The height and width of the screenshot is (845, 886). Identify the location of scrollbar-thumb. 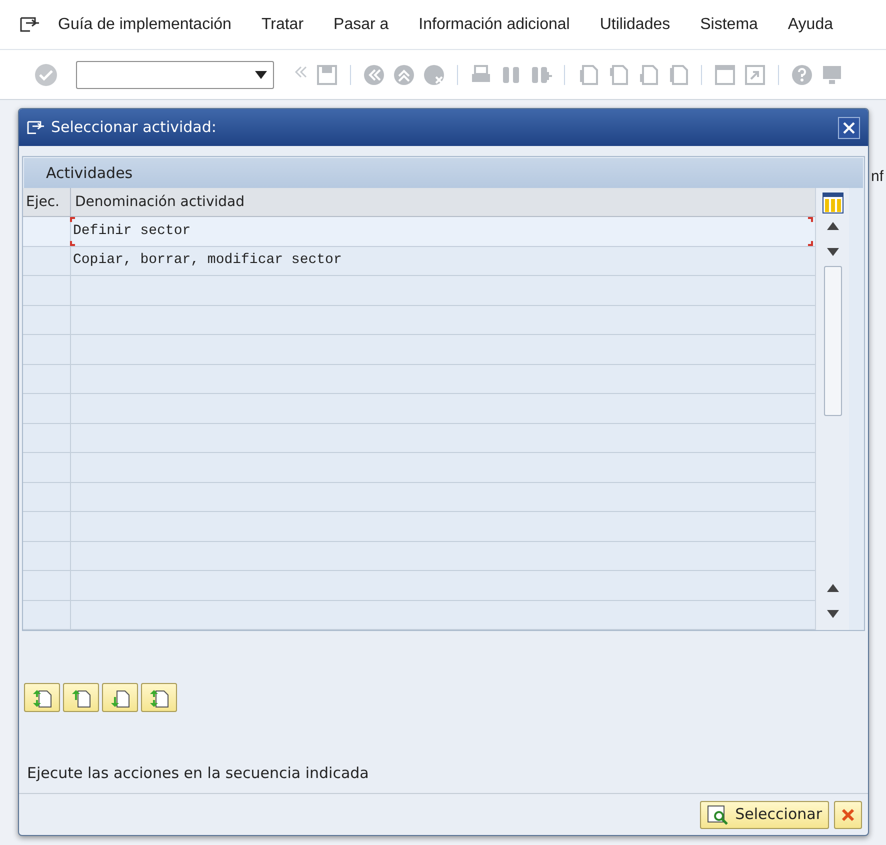
(833, 341).